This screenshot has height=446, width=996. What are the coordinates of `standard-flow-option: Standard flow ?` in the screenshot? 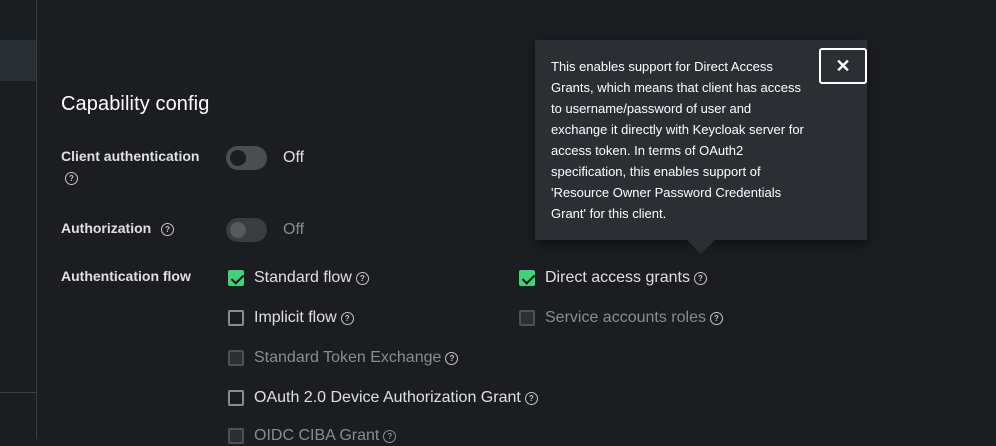 It's located at (298, 278).